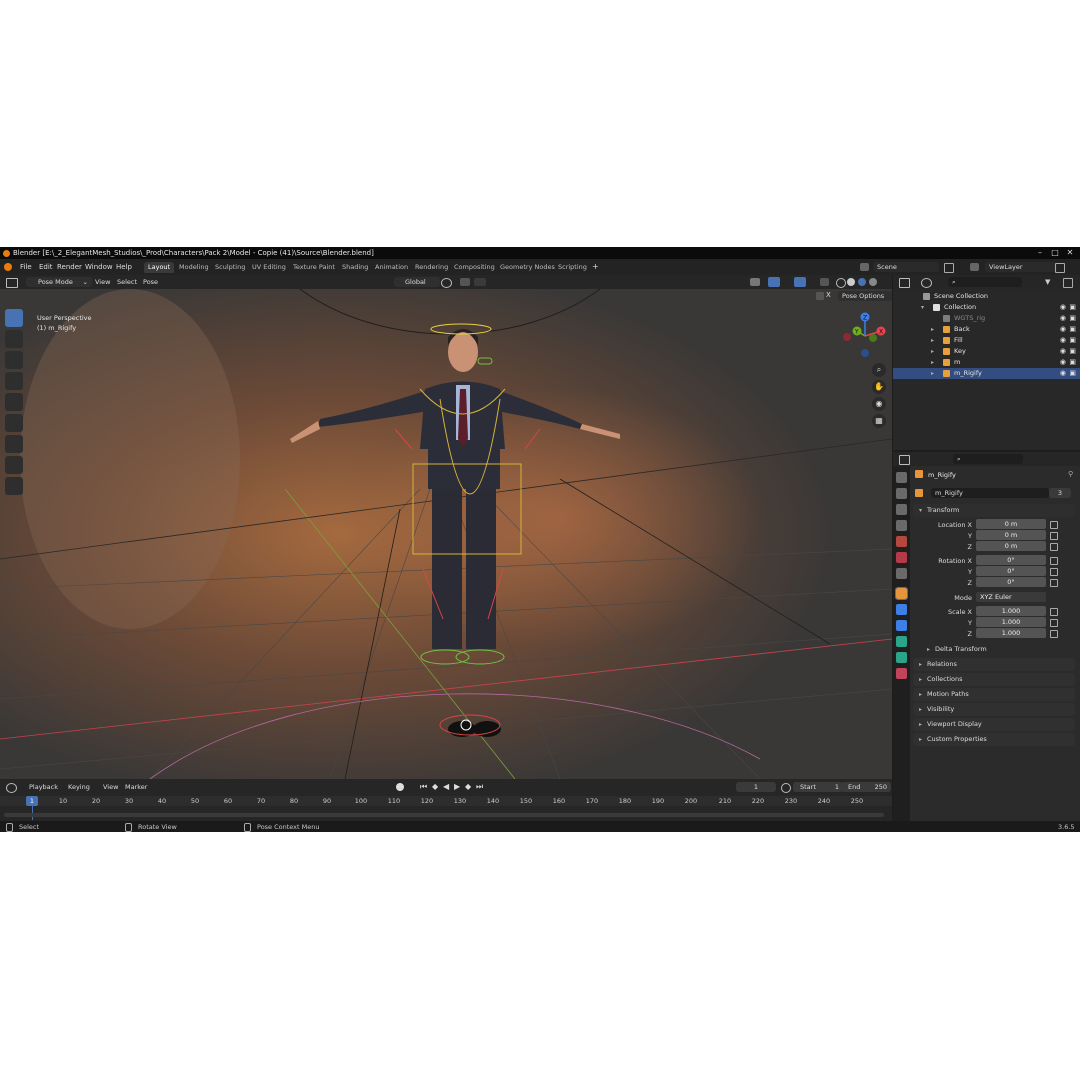 The image size is (1080, 1080). What do you see at coordinates (986, 373) in the screenshot?
I see `outliner-row: ▸ m_Rigify ◉ ▣` at bounding box center [986, 373].